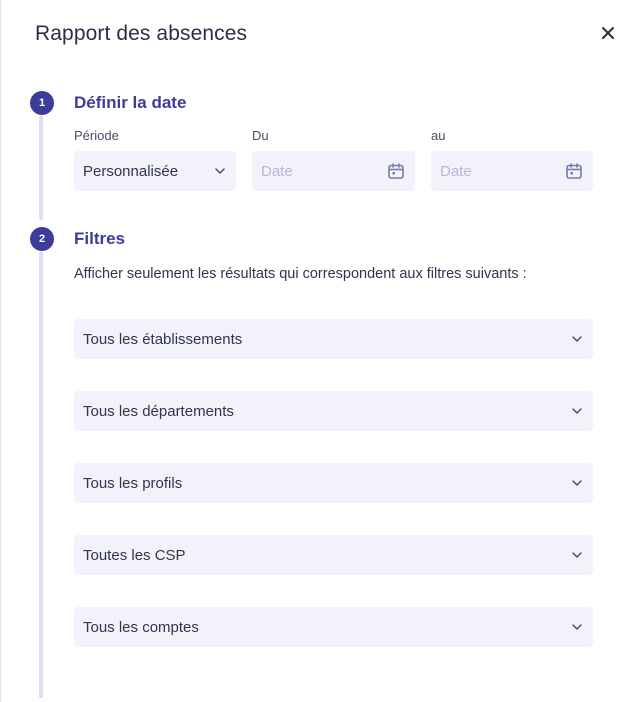 The height and width of the screenshot is (702, 622). What do you see at coordinates (163, 339) in the screenshot?
I see `filter-select-value: Tous les établissements` at bounding box center [163, 339].